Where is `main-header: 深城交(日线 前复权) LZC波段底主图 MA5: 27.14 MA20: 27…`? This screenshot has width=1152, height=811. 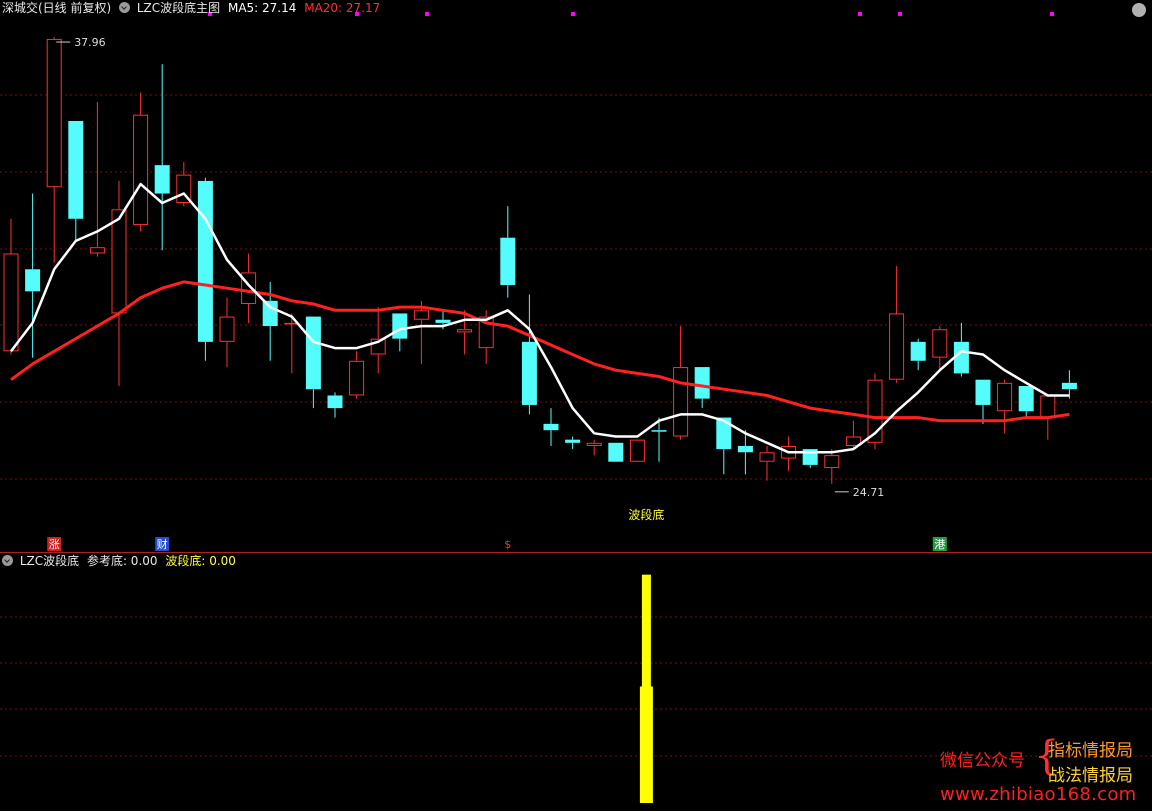 main-header: 深城交(日线 前复权) LZC波段底主图 MA5: 27.14 MA20: 27… is located at coordinates (191, 8).